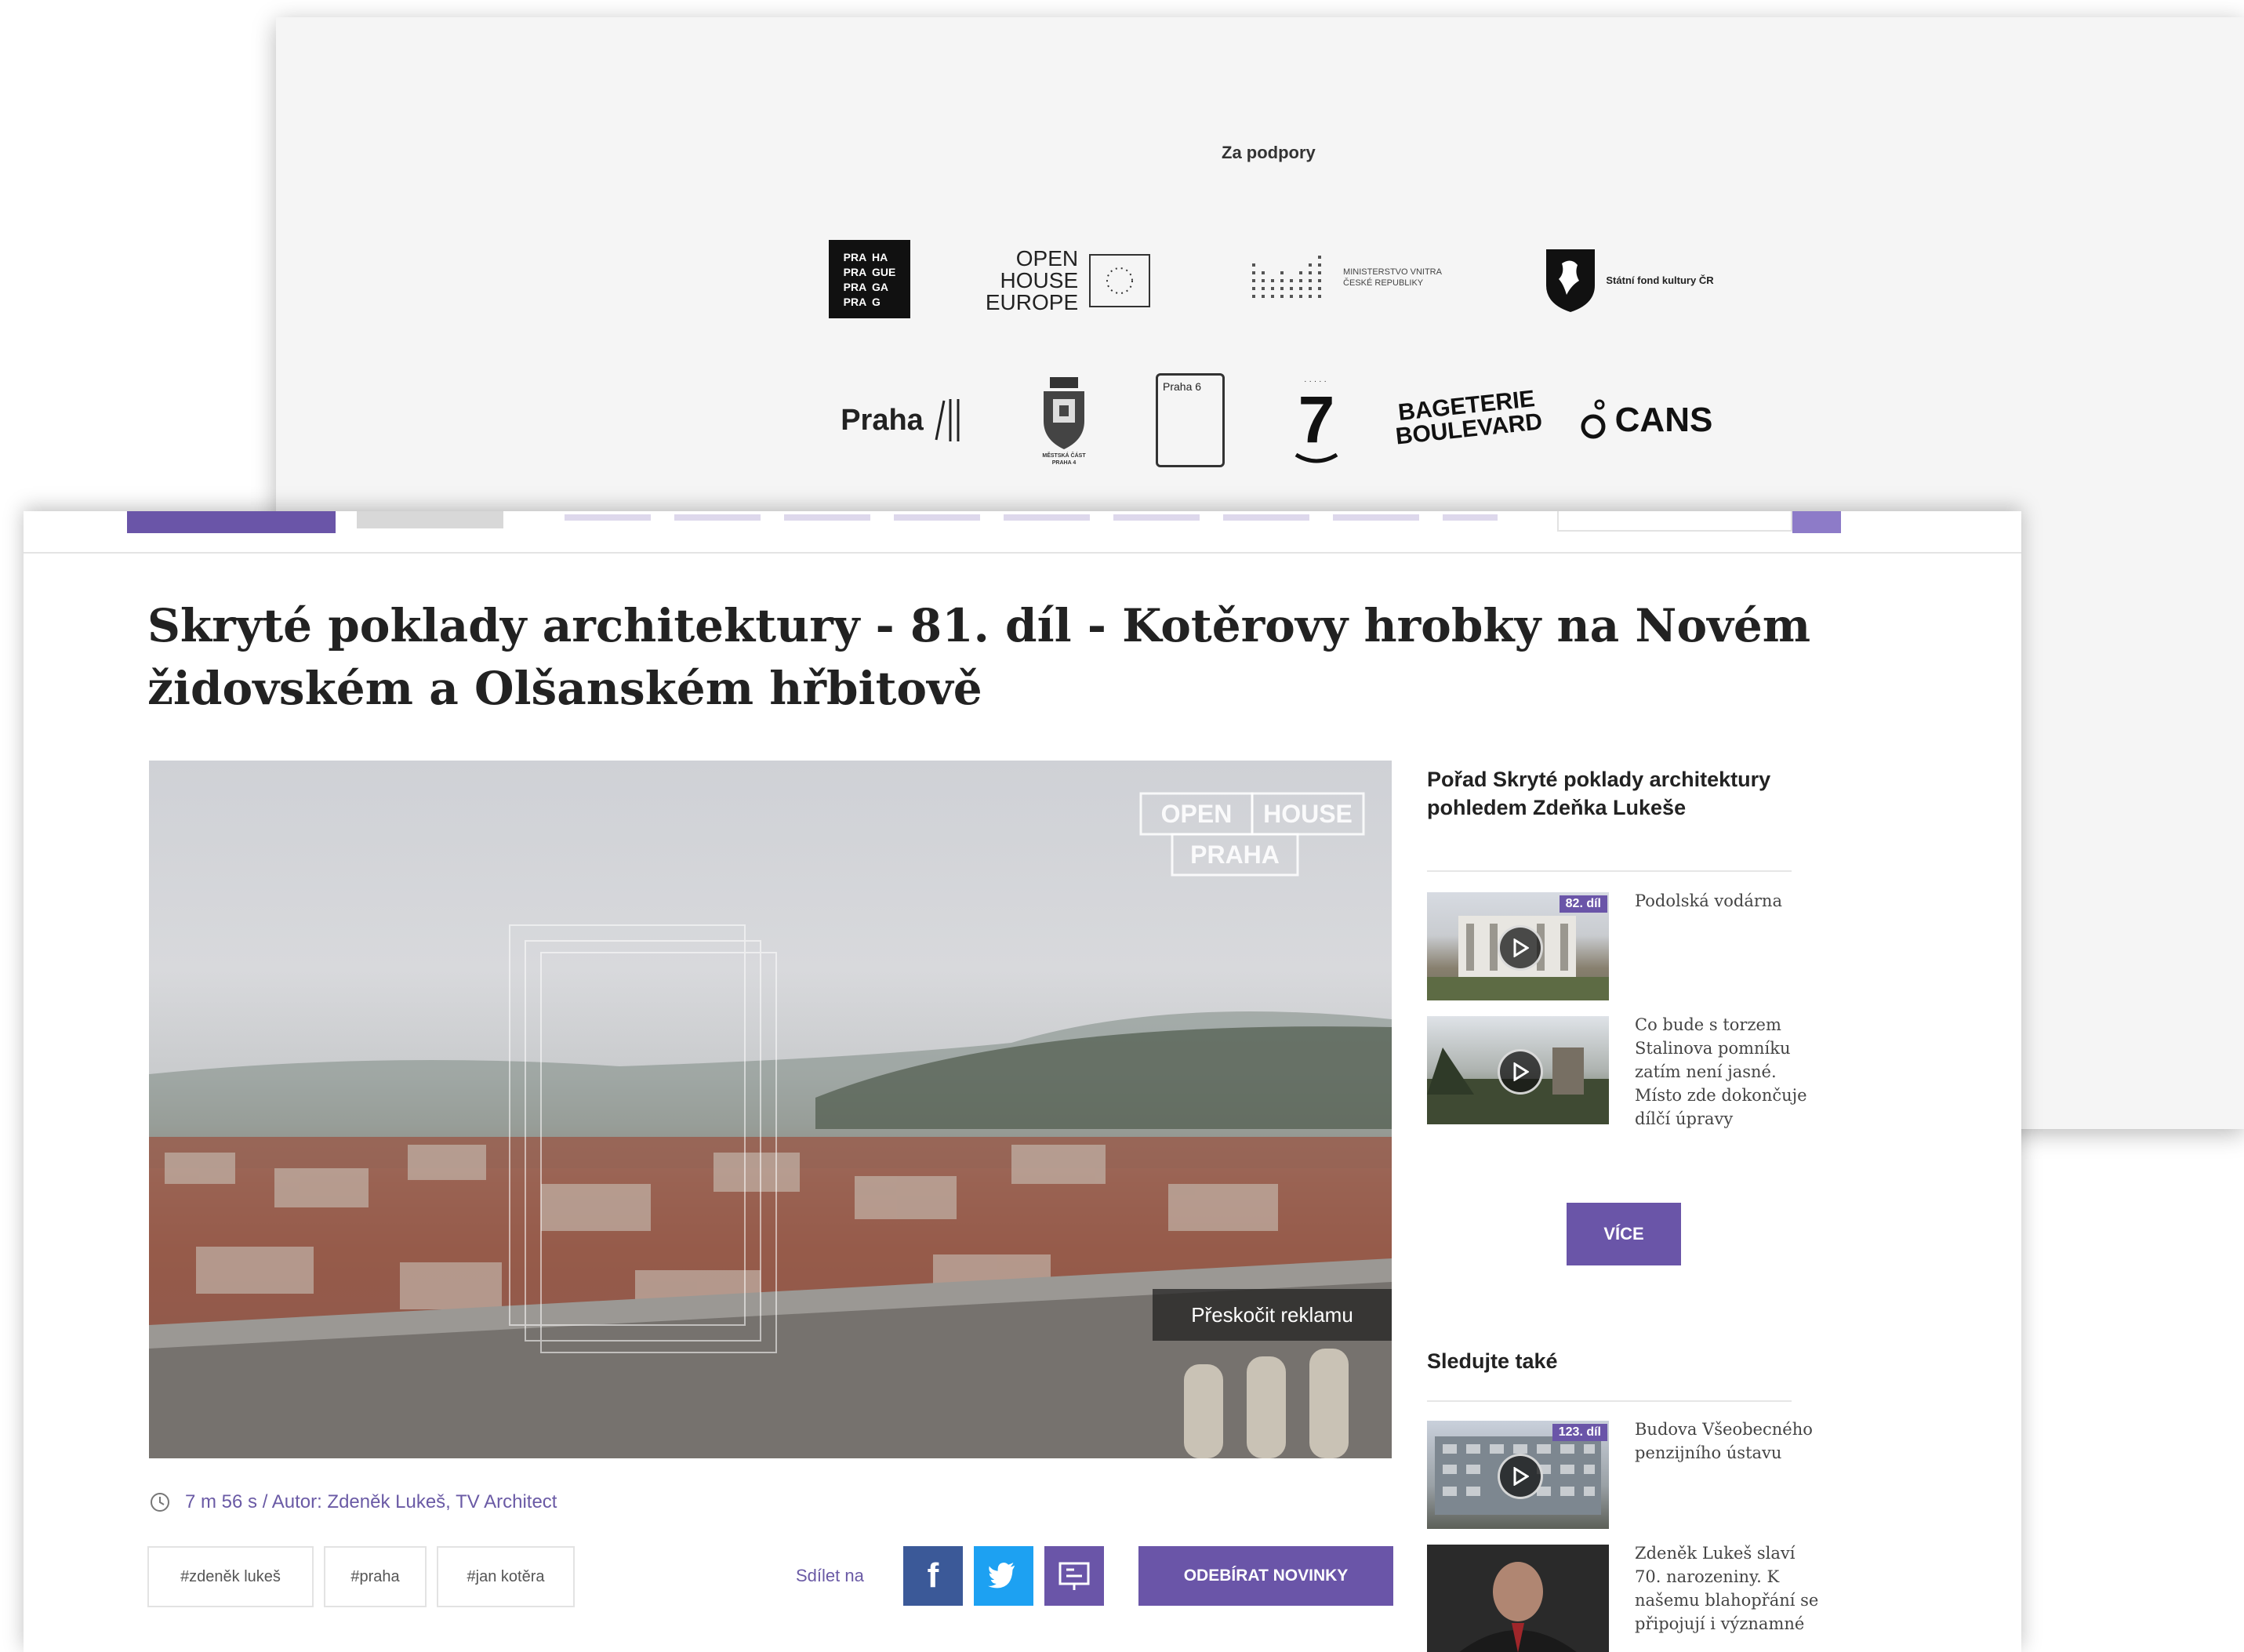 The width and height of the screenshot is (2244, 1652). I want to click on twitter-share-button, so click(1003, 1576).